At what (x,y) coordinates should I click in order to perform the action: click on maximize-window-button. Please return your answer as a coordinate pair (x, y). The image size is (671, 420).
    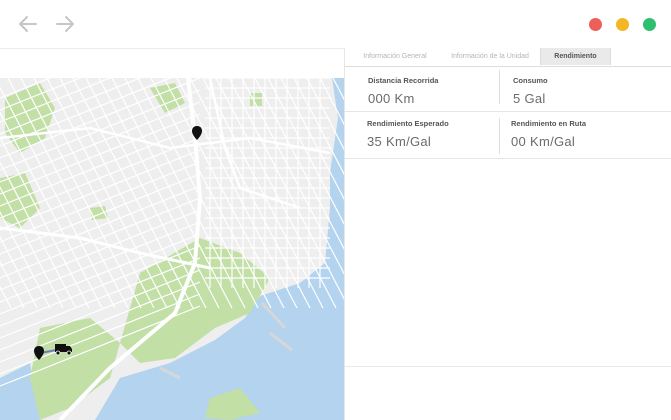
    Looking at the image, I should click on (649, 24).